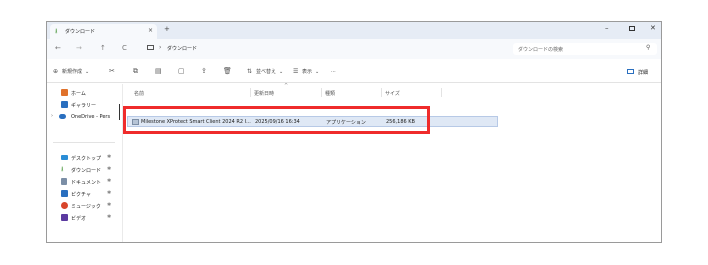 This screenshot has width=708, height=265. Describe the element at coordinates (330, 93) in the screenshot. I see `column-header-type: 種類` at that location.